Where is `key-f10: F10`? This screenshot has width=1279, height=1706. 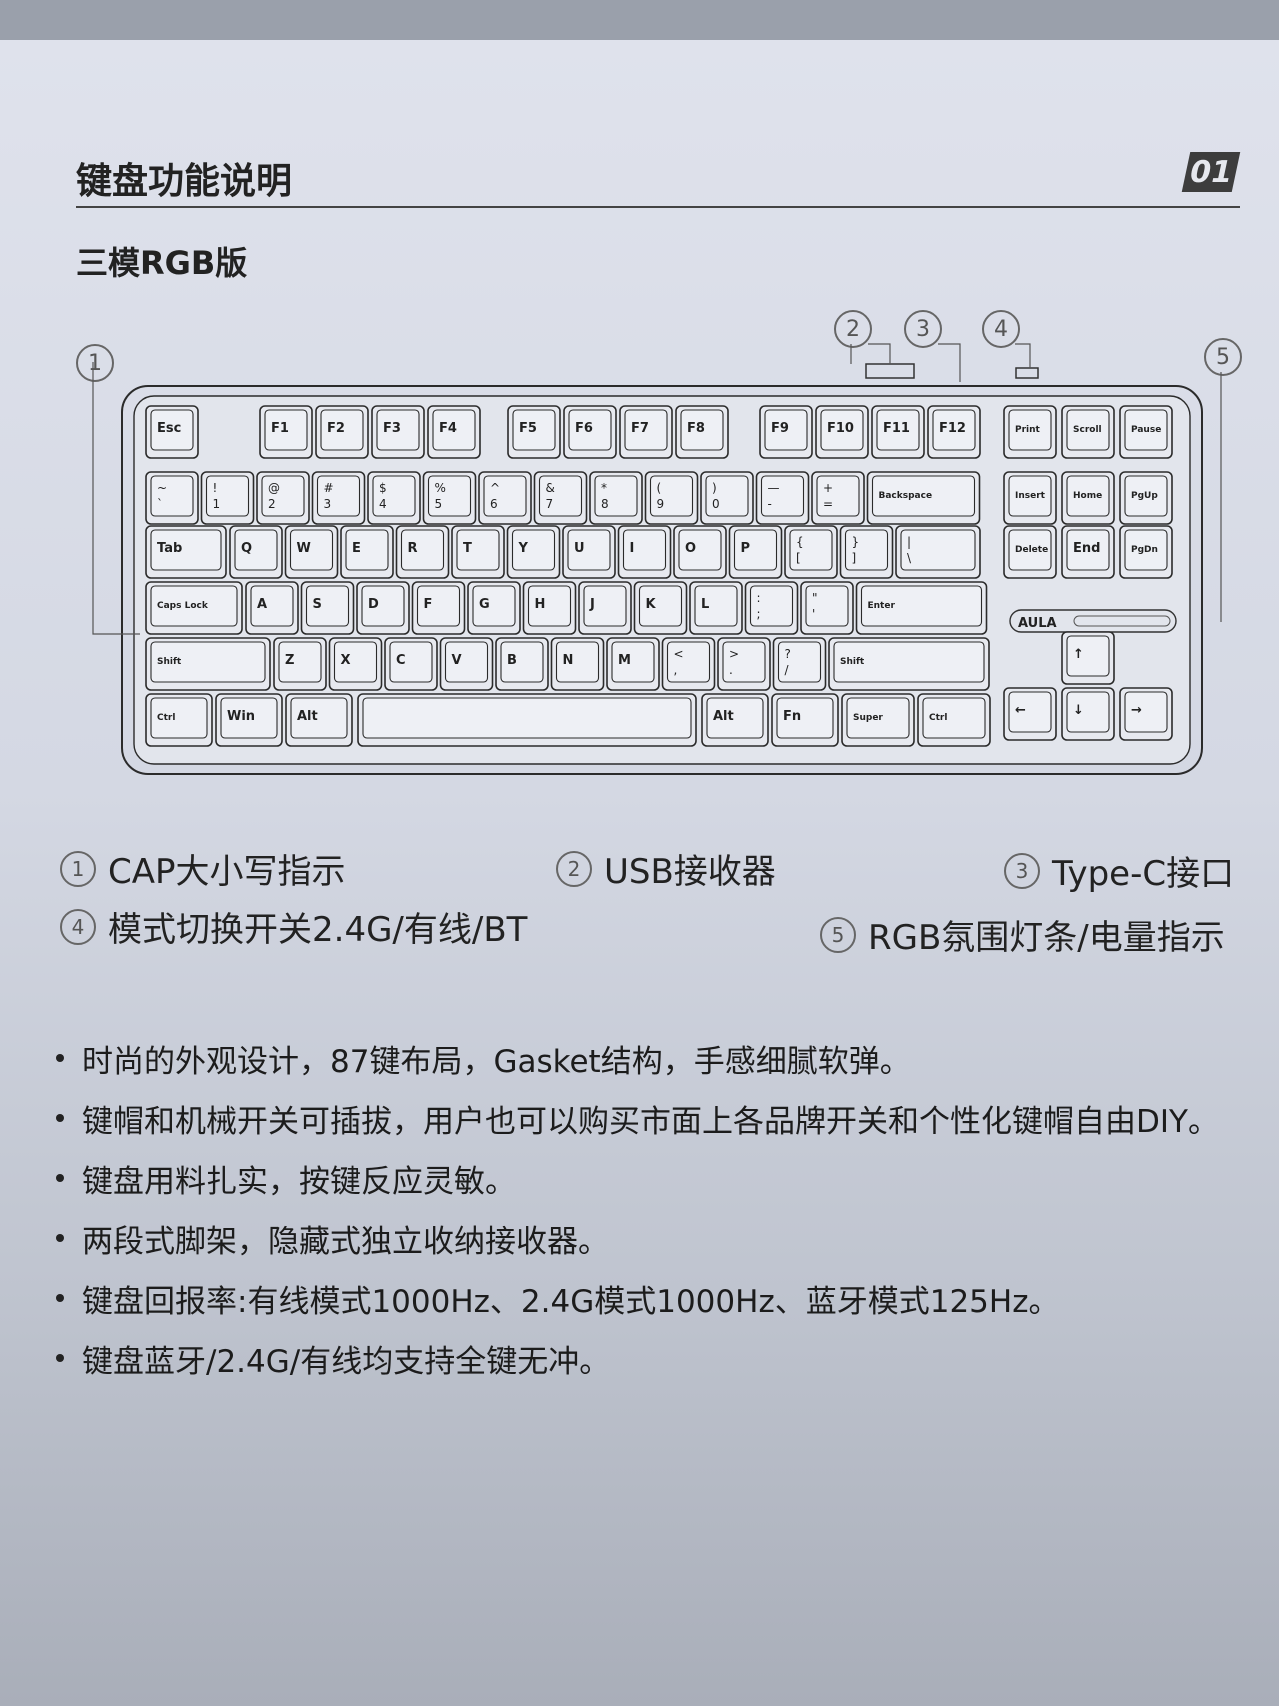
key-f10: F10 is located at coordinates (842, 432).